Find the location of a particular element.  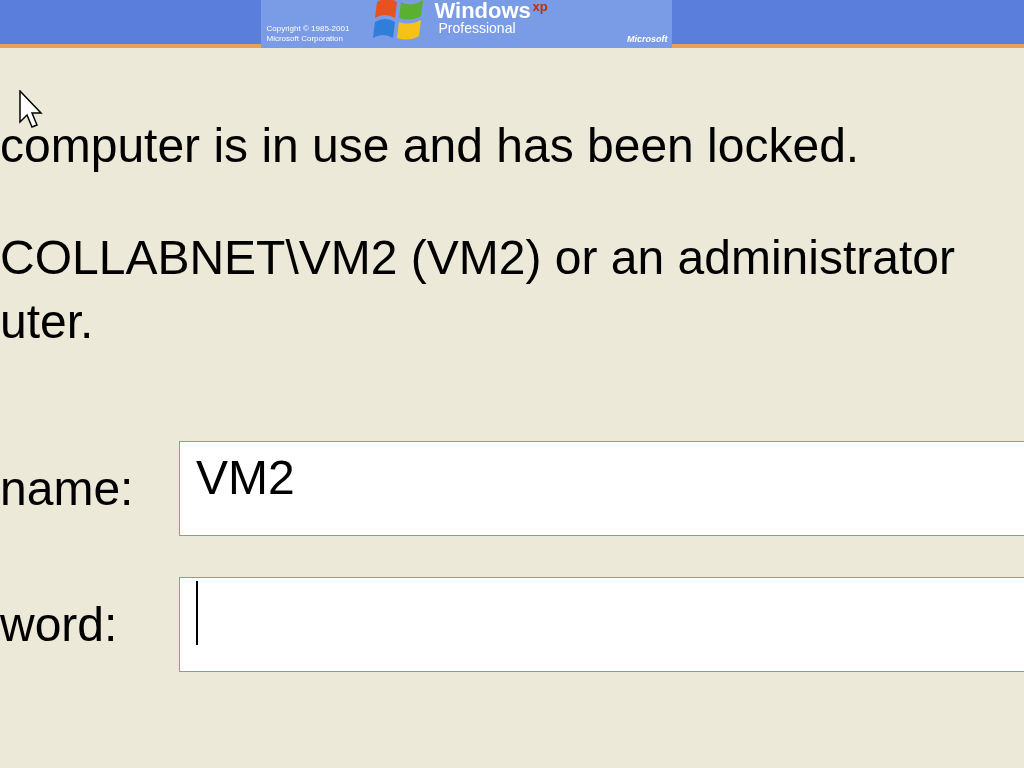

field-value: VM2 is located at coordinates (245, 478).